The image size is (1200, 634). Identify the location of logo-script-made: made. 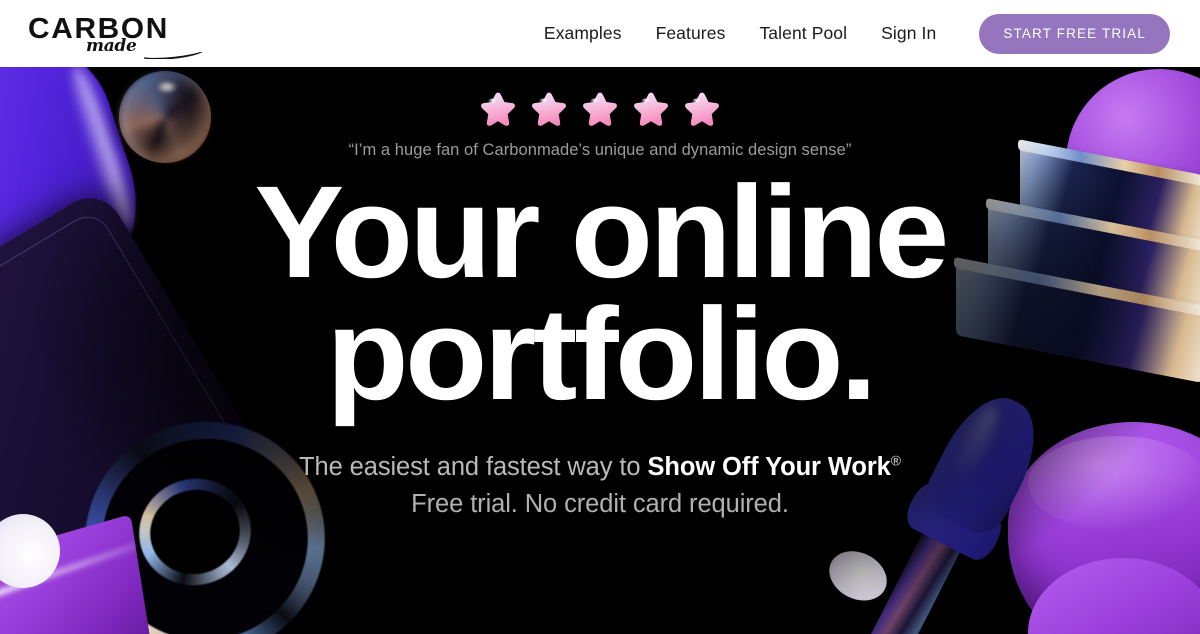
(111, 45).